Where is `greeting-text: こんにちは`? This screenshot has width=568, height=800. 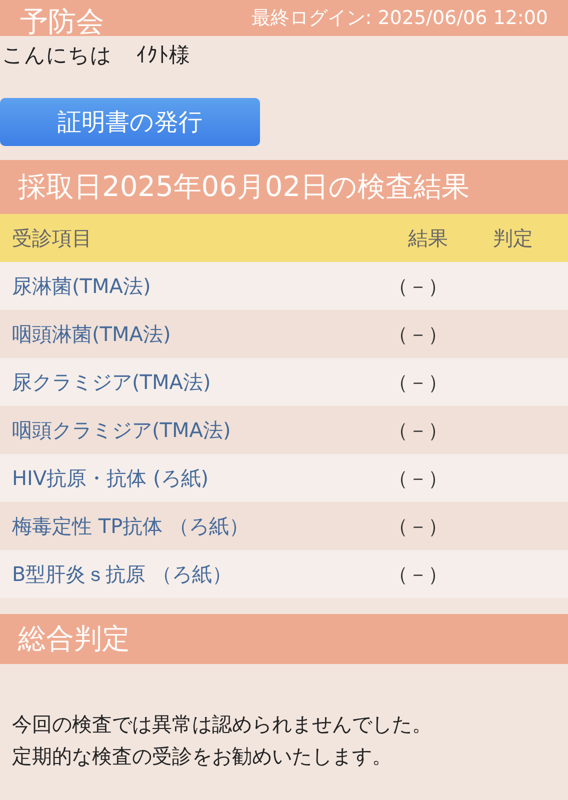
greeting-text: こんにちは is located at coordinates (57, 55).